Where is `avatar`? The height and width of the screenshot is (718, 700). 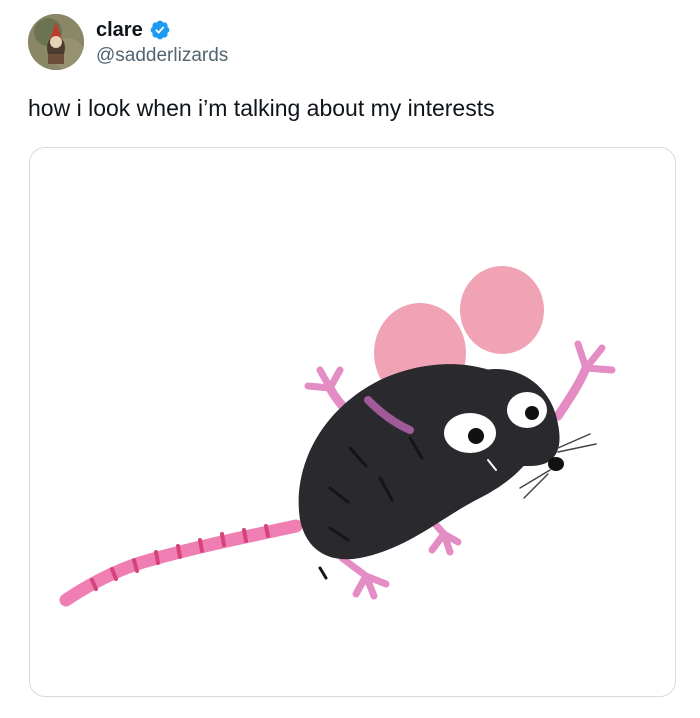 avatar is located at coordinates (56, 42).